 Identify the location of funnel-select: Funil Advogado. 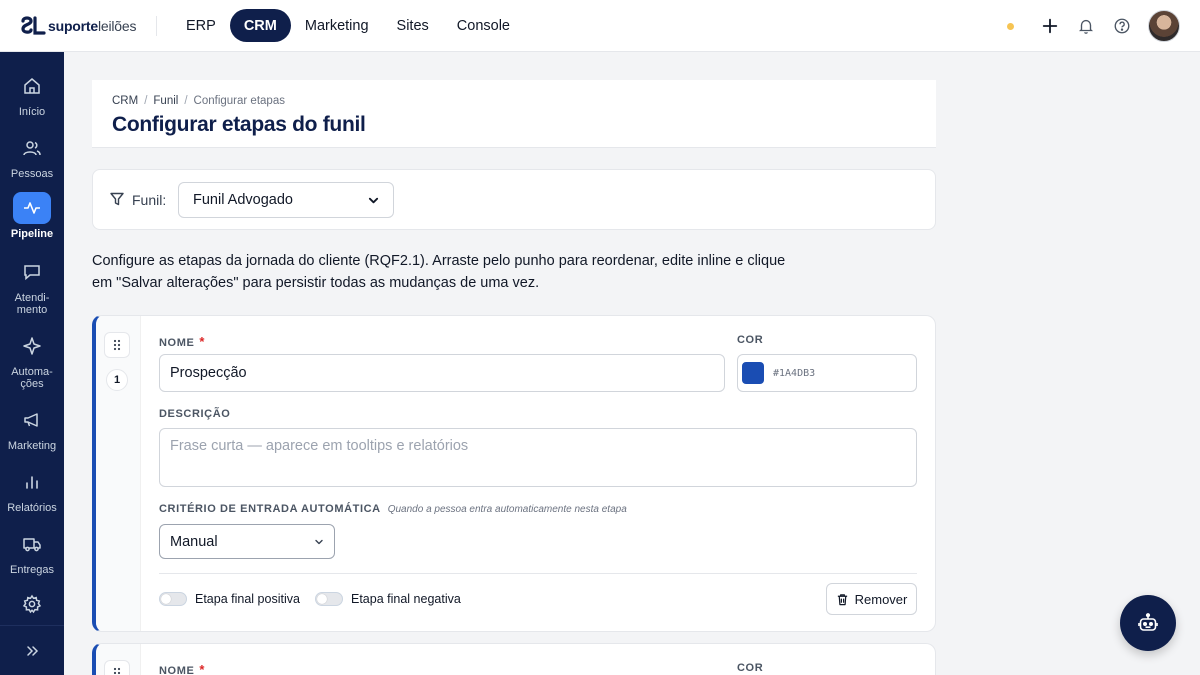
(286, 200).